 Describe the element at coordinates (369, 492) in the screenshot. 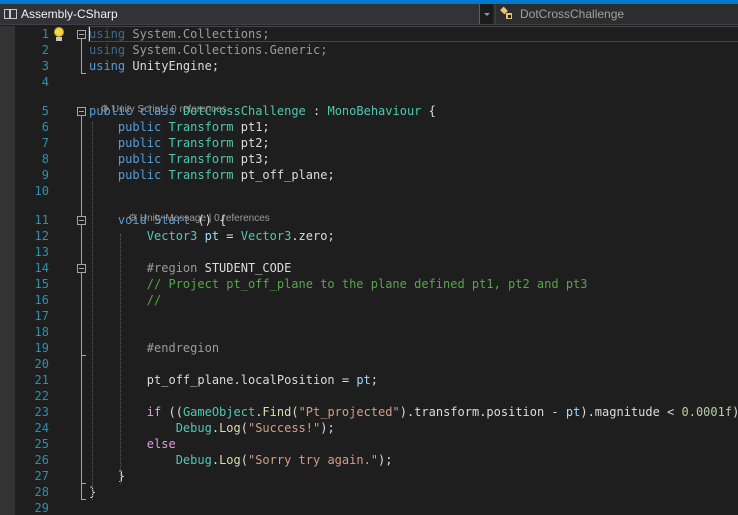

I see `code-line: 28}` at that location.